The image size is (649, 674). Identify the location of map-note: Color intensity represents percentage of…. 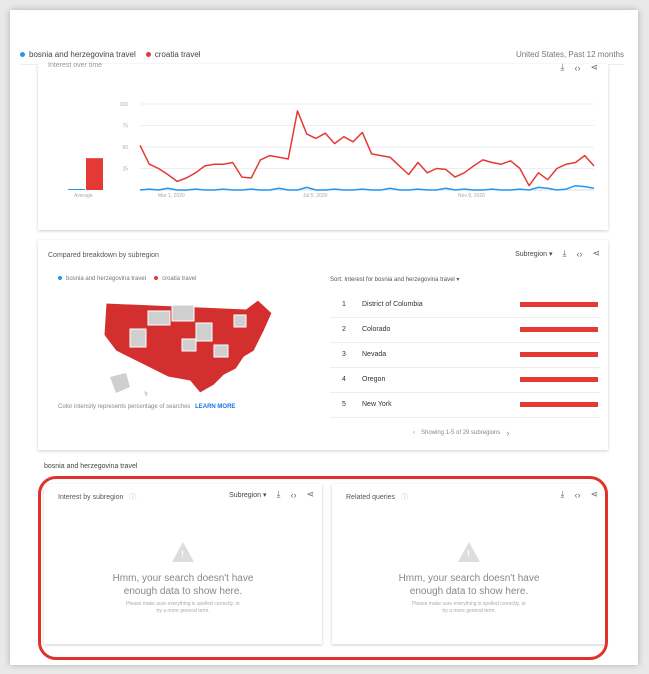
(146, 407).